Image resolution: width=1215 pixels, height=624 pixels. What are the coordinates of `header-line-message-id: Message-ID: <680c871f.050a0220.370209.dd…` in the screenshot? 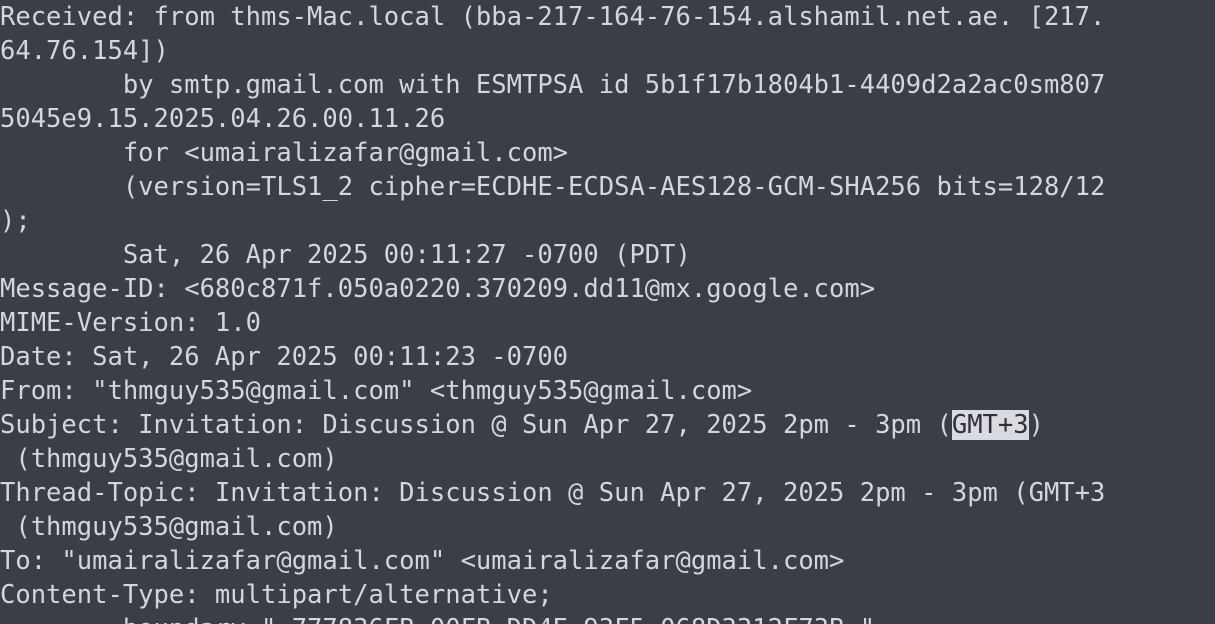 It's located at (438, 289).